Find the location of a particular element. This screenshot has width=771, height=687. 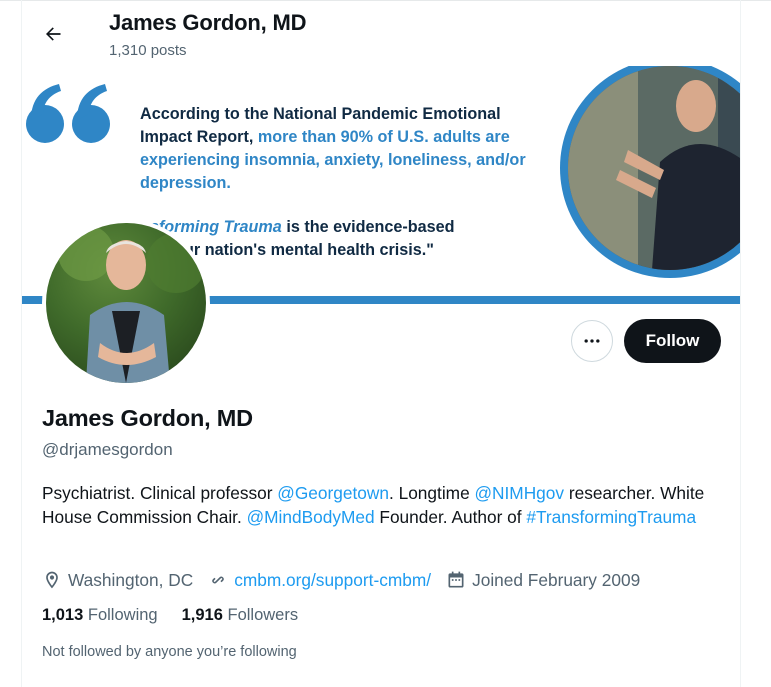

bio-text: Founder. Author of is located at coordinates (450, 516).